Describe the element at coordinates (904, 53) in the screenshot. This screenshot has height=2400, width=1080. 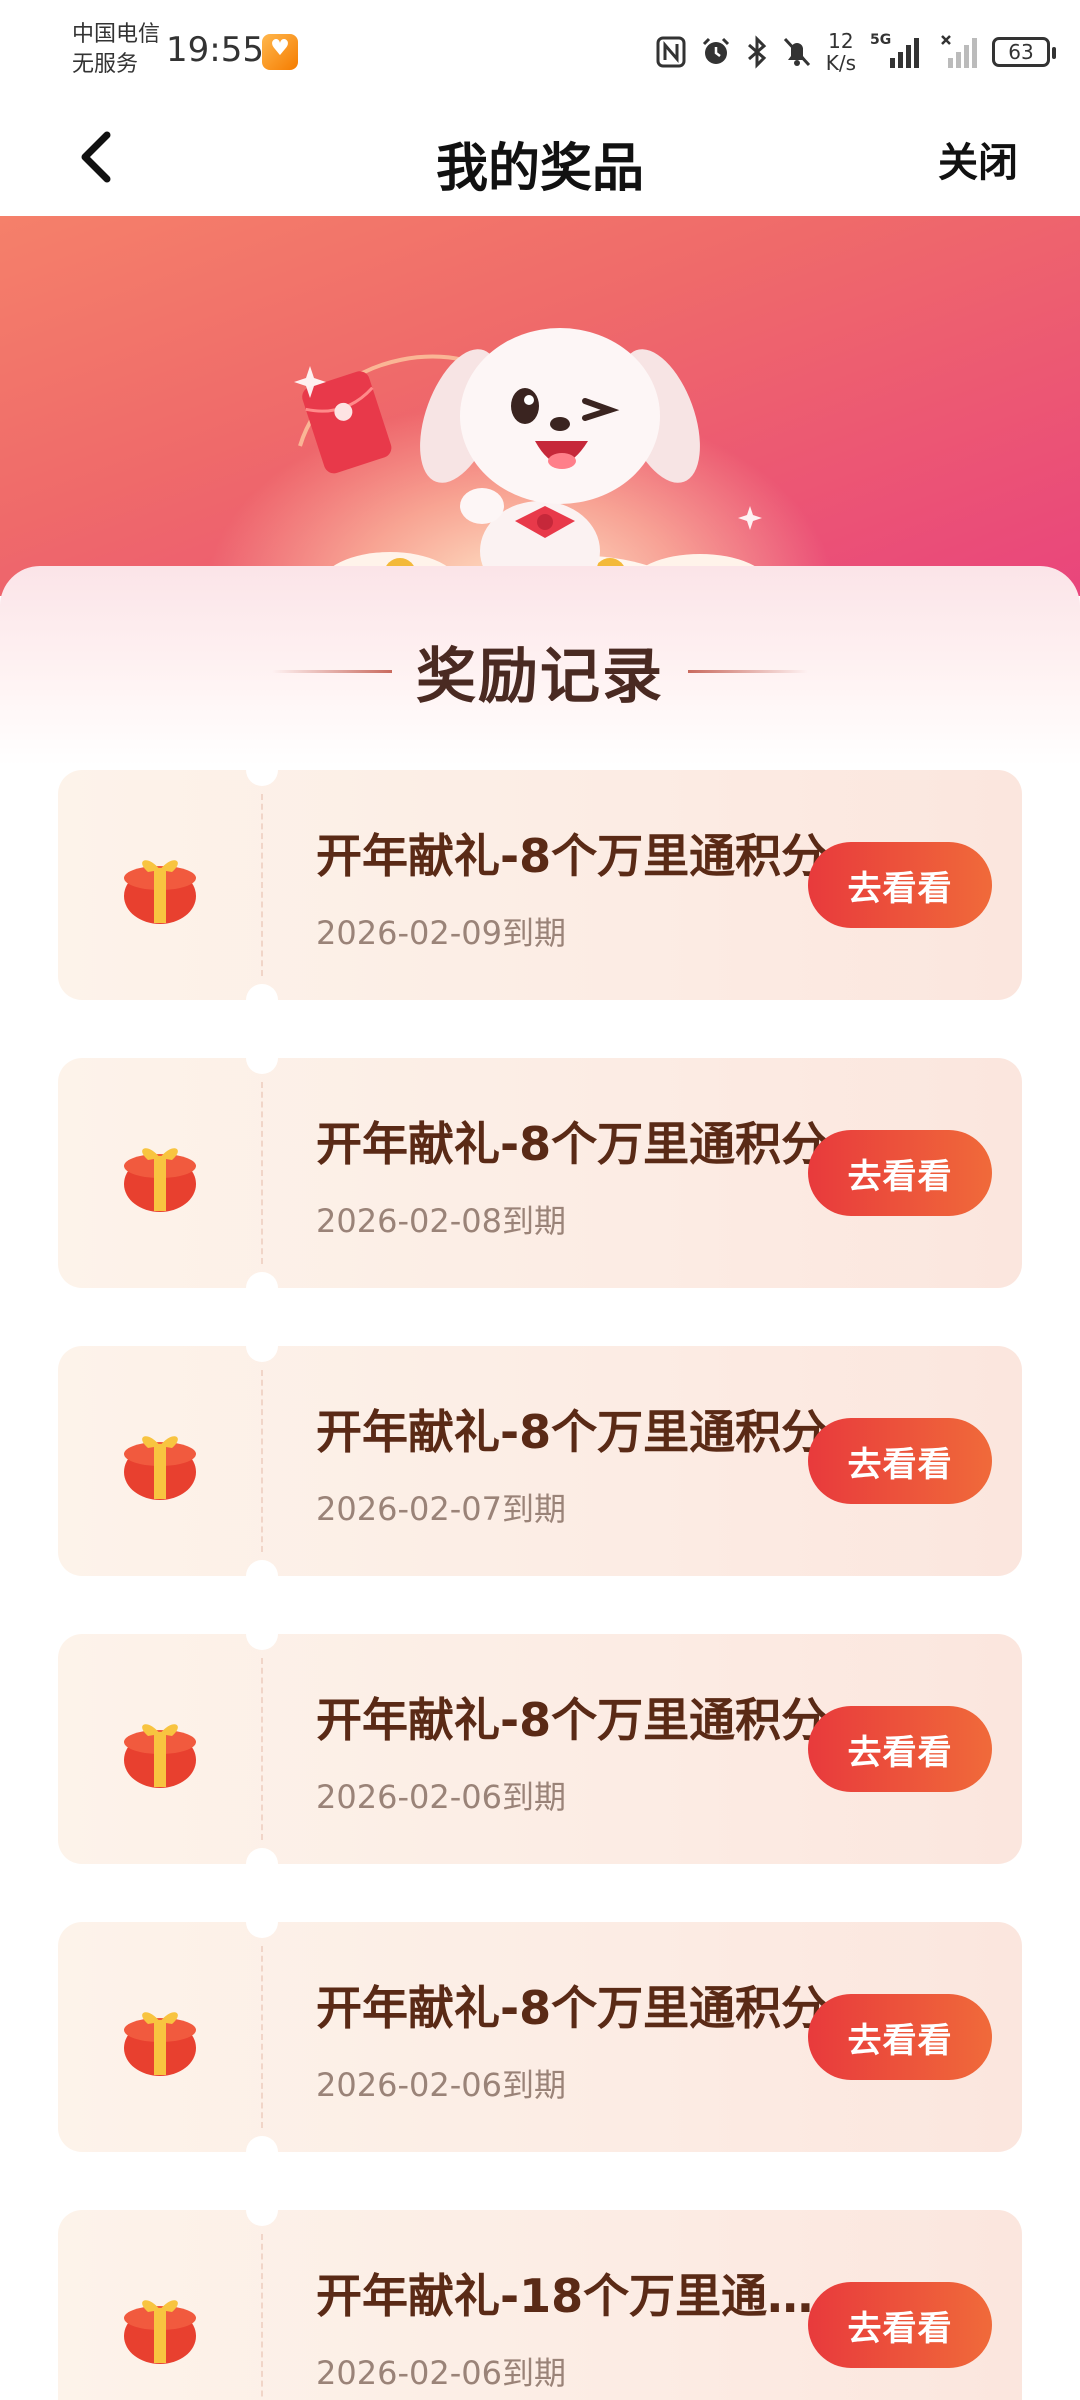
I see `signal-strength-icon` at that location.